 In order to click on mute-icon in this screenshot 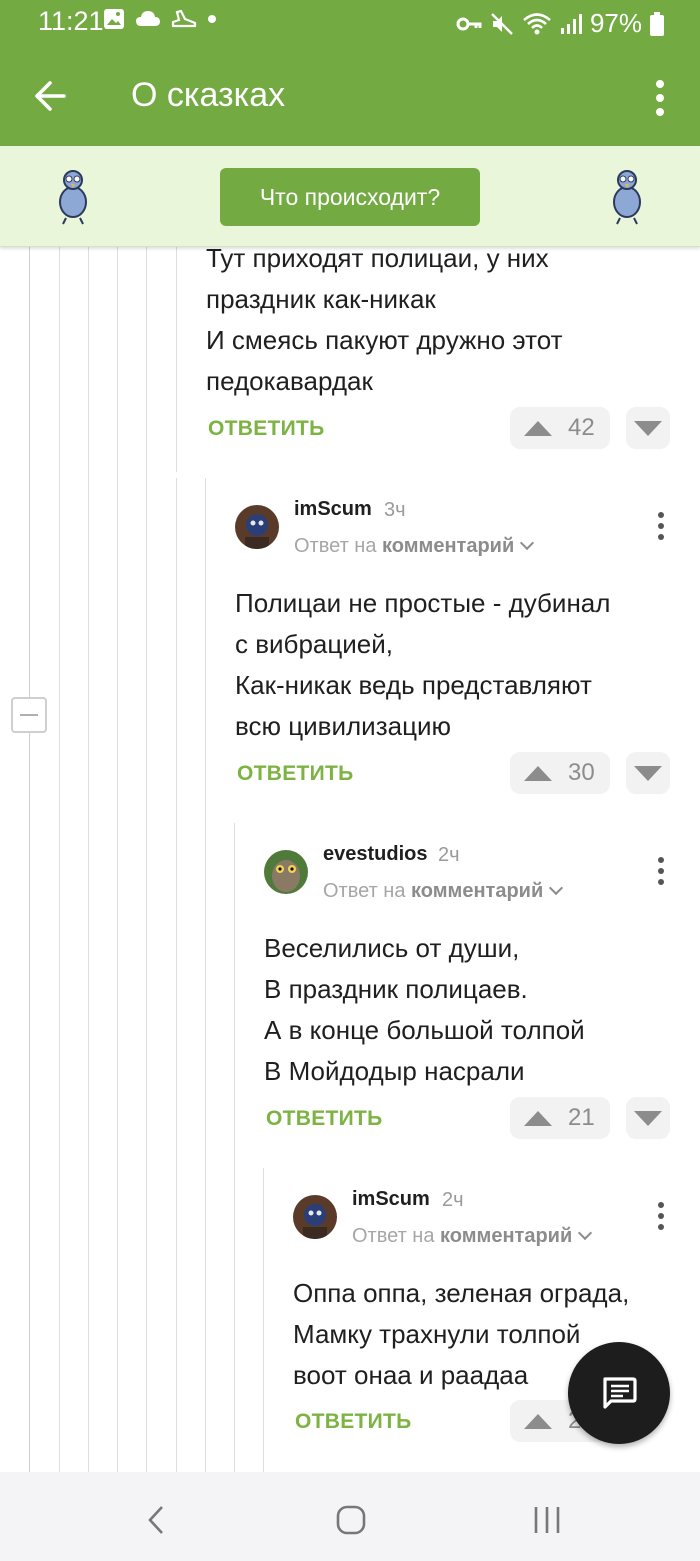, I will do `click(502, 23)`.